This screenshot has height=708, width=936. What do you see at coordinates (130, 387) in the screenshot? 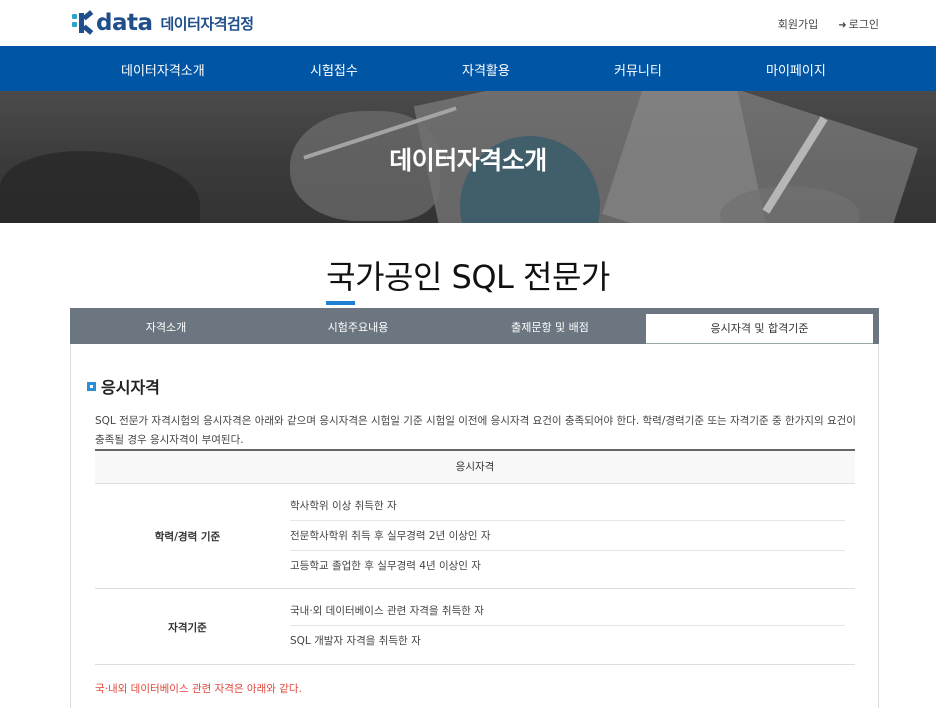
I see `section-title-text: 응시자격` at bounding box center [130, 387].